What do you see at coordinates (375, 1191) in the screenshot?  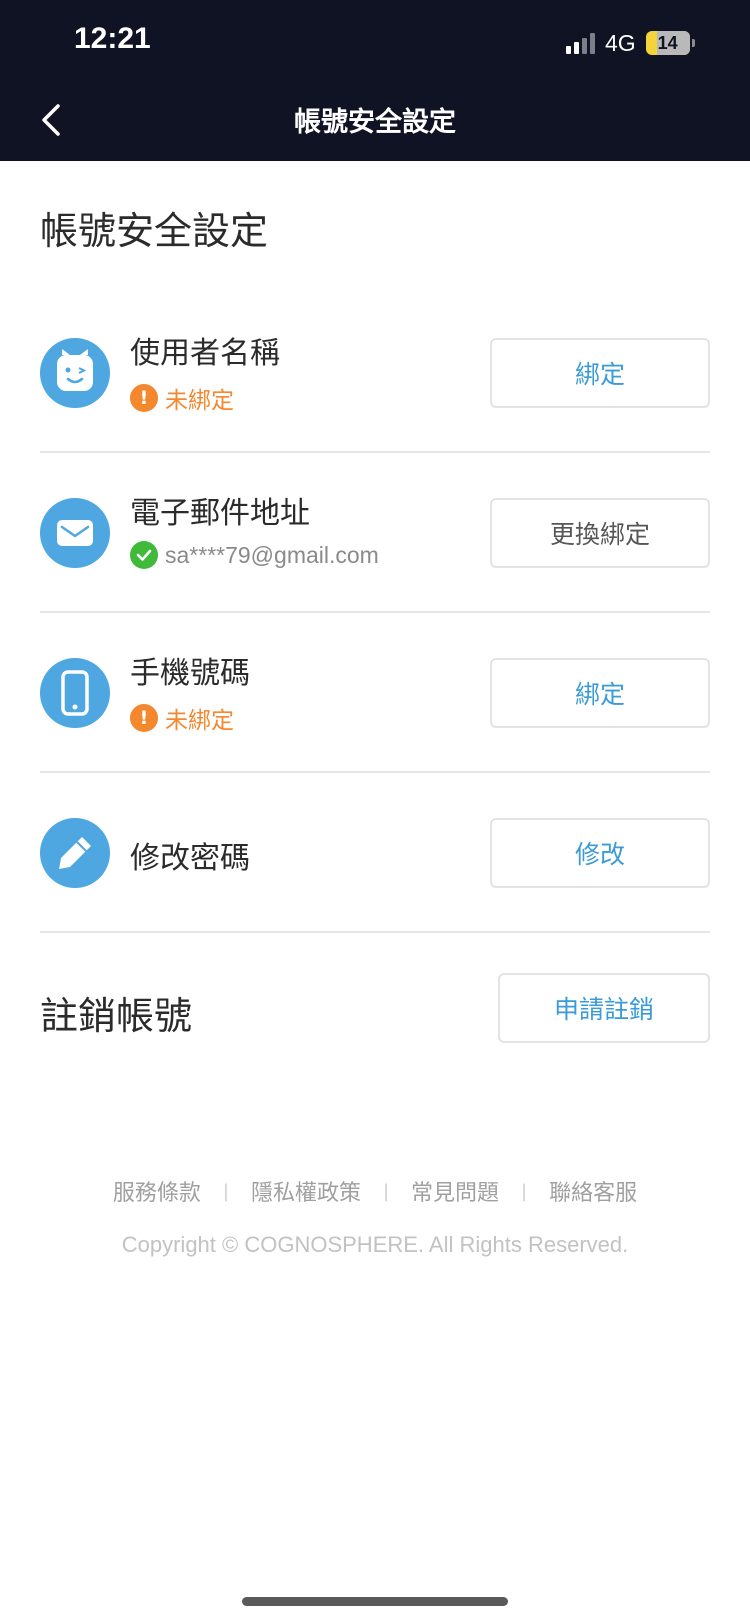 I see `footer-links: 服務條款 | 隱私權政策 | 常見問題 | 聯絡客服` at bounding box center [375, 1191].